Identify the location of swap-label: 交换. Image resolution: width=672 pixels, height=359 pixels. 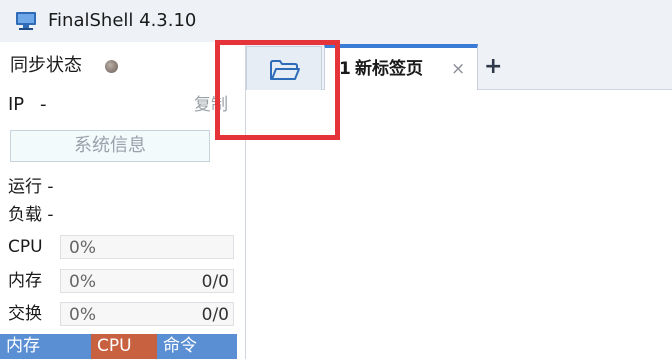
(25, 314).